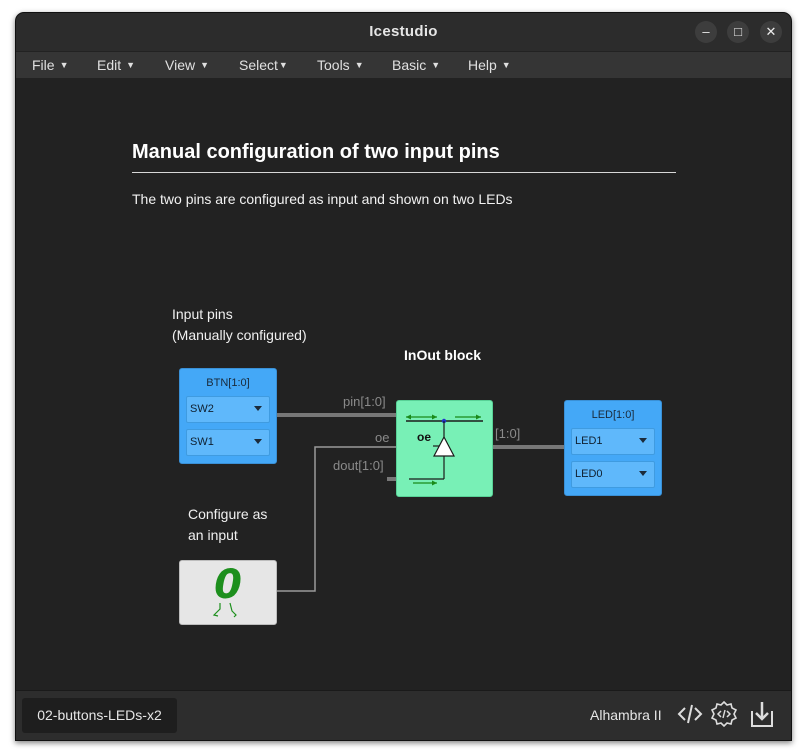 The width and height of the screenshot is (804, 751). Describe the element at coordinates (482, 65) in the screenshot. I see `menu-help-label: Help` at that location.